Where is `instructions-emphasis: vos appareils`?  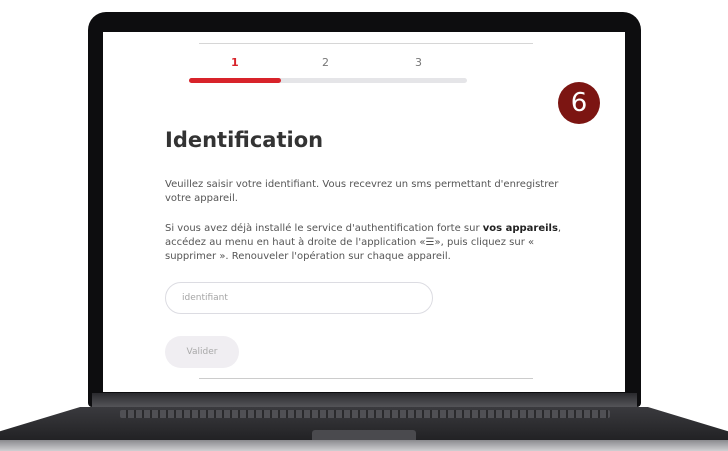 instructions-emphasis: vos appareils is located at coordinates (520, 228).